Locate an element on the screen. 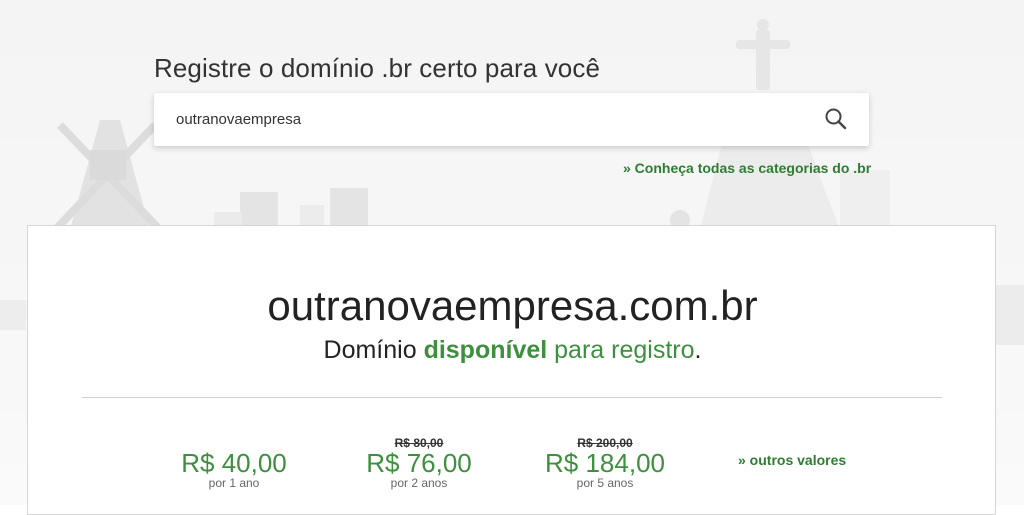 This screenshot has width=1024, height=515. price-period: por 1 ano is located at coordinates (234, 483).